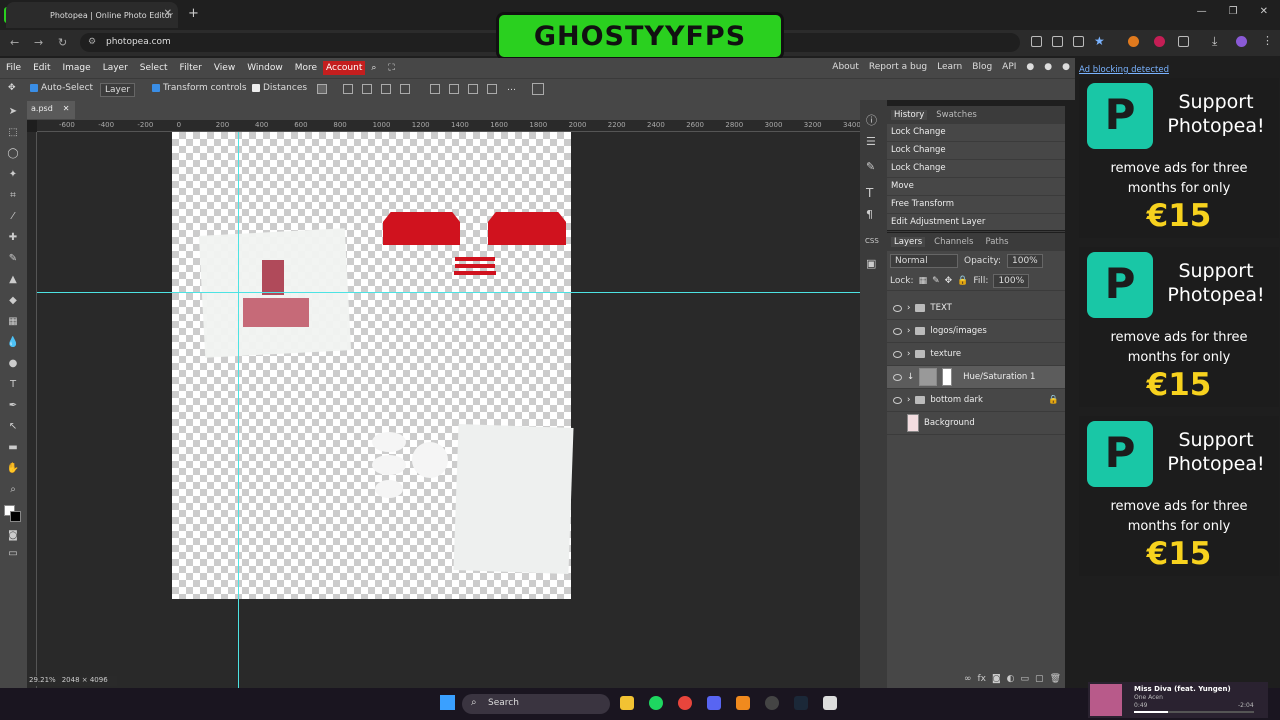 This screenshot has width=1280, height=720. Describe the element at coordinates (996, 679) in the screenshot. I see `add-mask-icon: ◙` at that location.